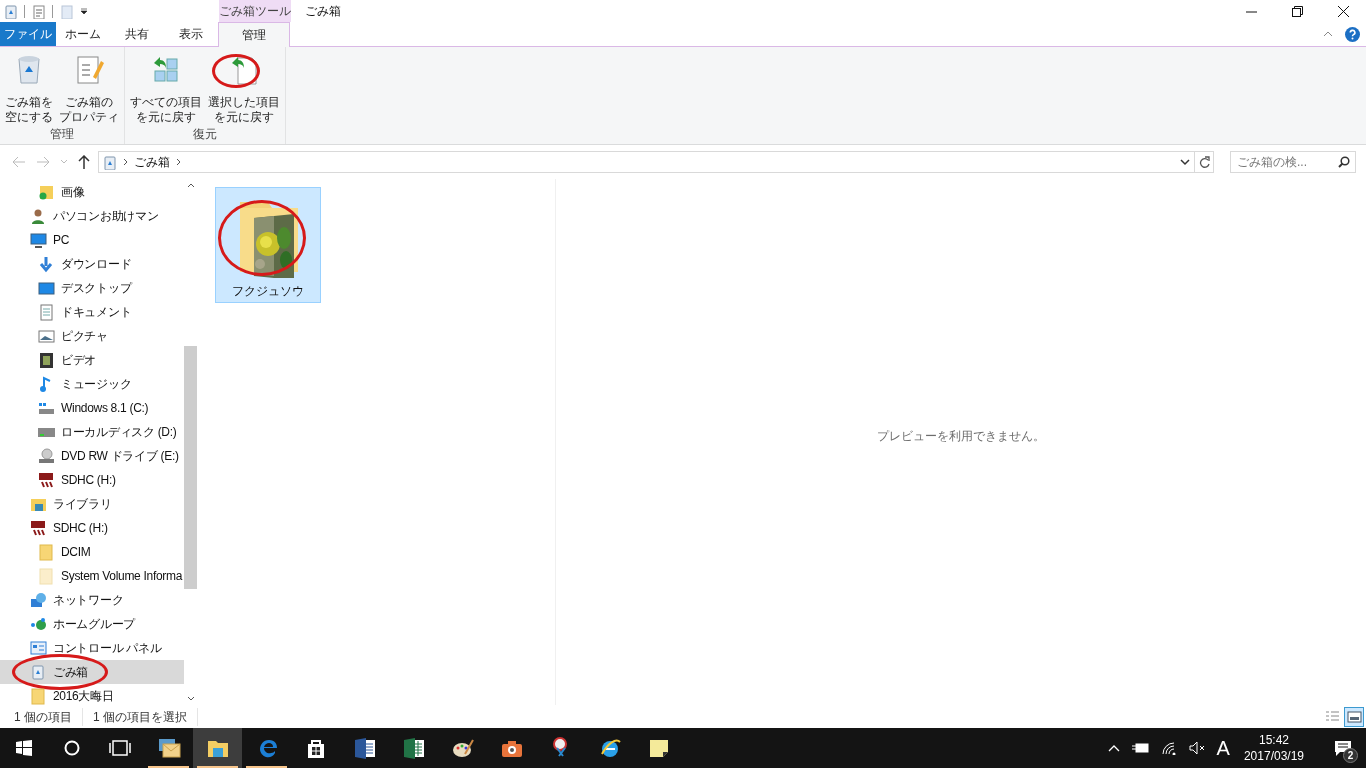  Describe the element at coordinates (255, 11) in the screenshot. I see `context-tab-header: ごみ箱ツール` at that location.